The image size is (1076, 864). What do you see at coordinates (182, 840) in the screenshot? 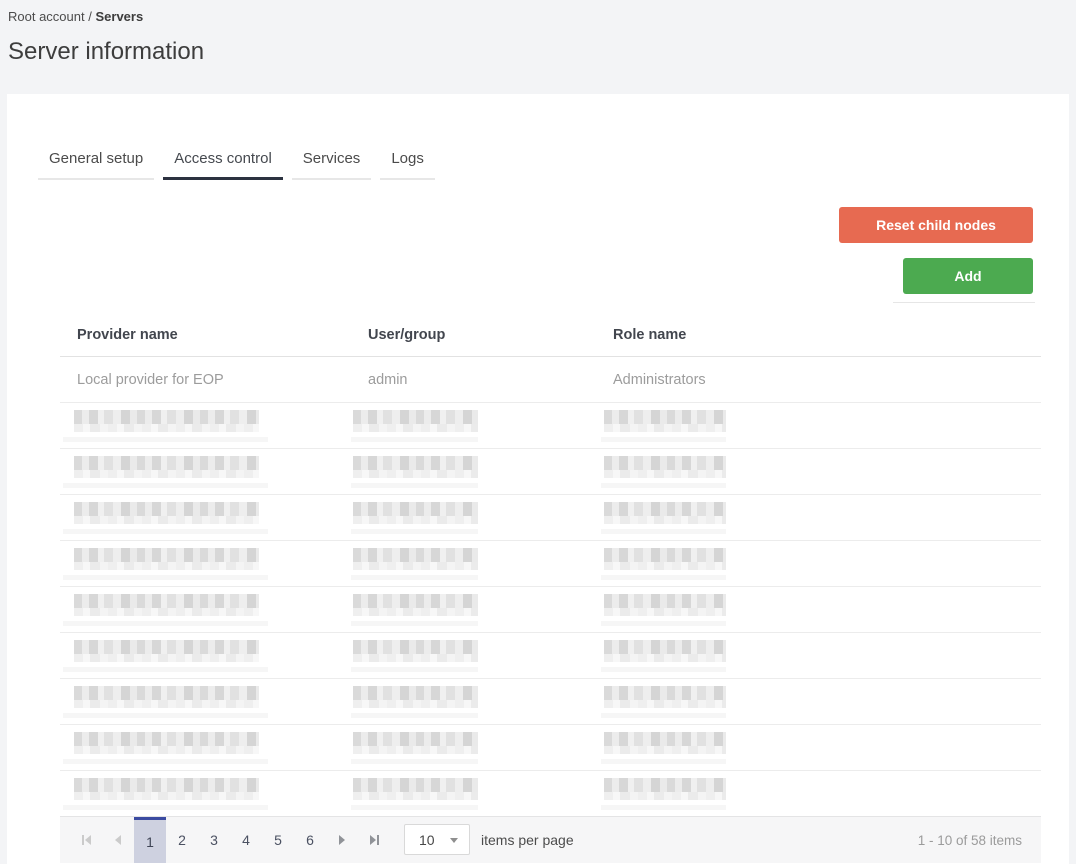
I see `pager-page-2: 2` at bounding box center [182, 840].